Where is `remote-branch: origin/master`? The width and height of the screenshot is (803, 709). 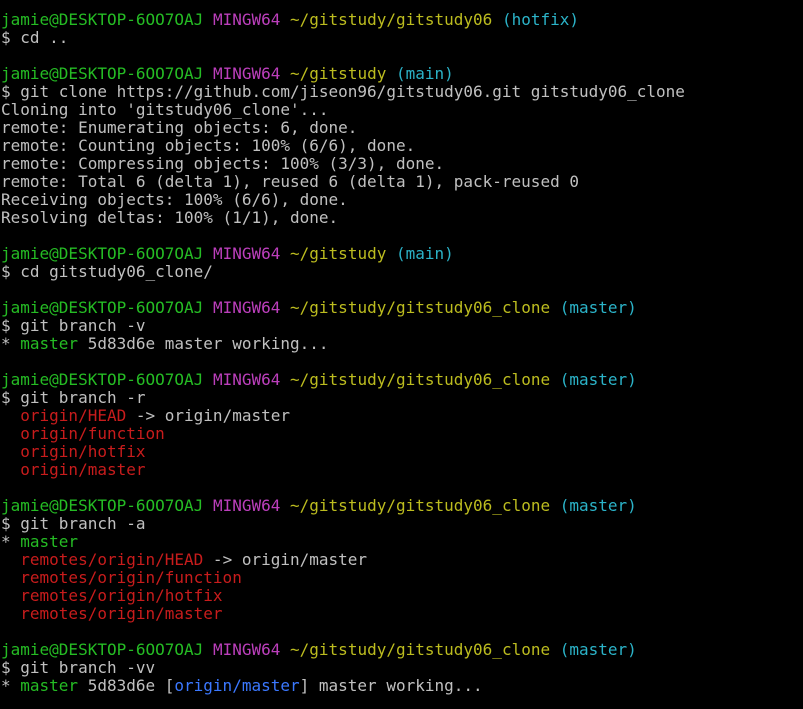 remote-branch: origin/master is located at coordinates (83, 470).